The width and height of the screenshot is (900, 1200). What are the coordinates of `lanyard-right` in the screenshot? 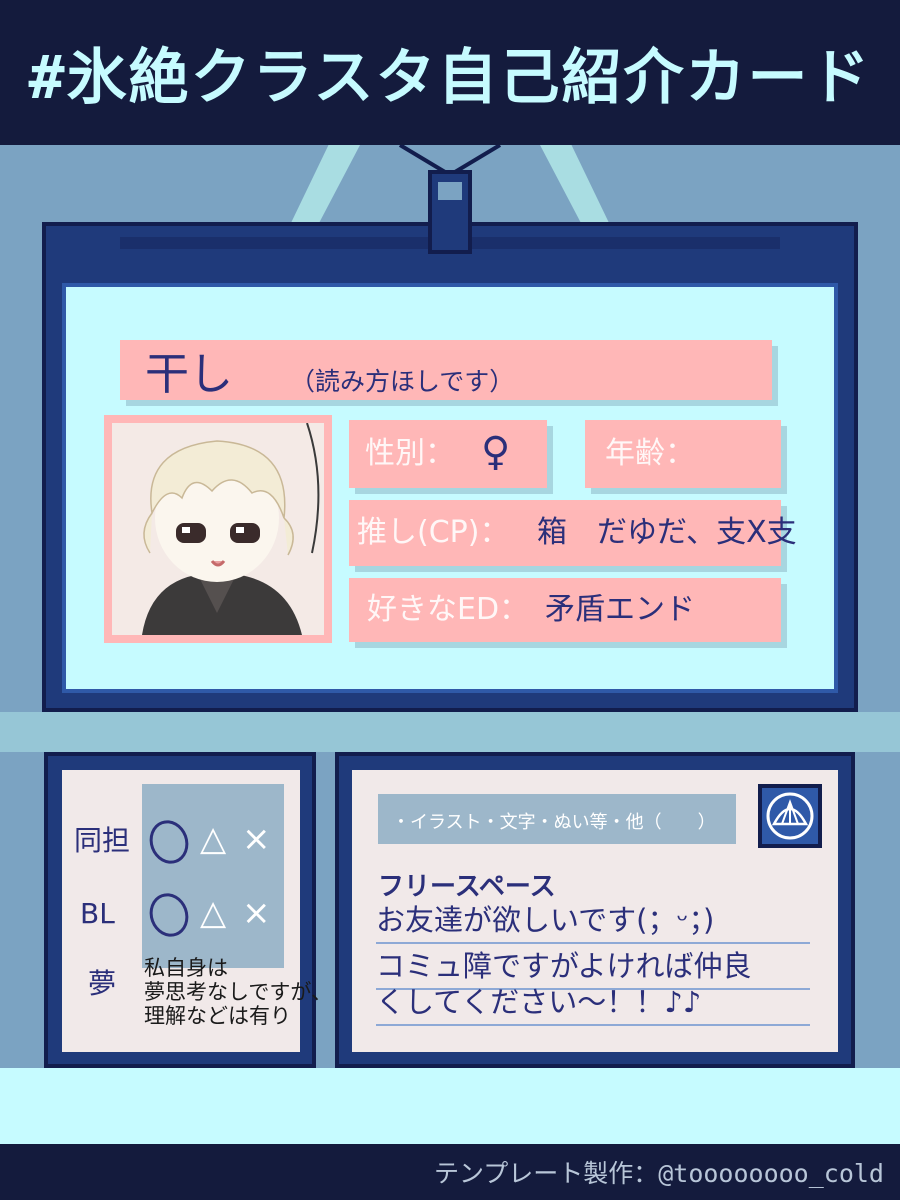 It's located at (575, 185).